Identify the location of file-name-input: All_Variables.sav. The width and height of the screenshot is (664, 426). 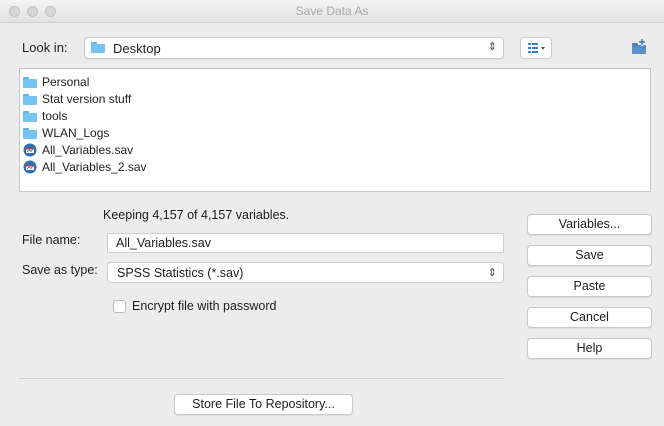
(305, 243).